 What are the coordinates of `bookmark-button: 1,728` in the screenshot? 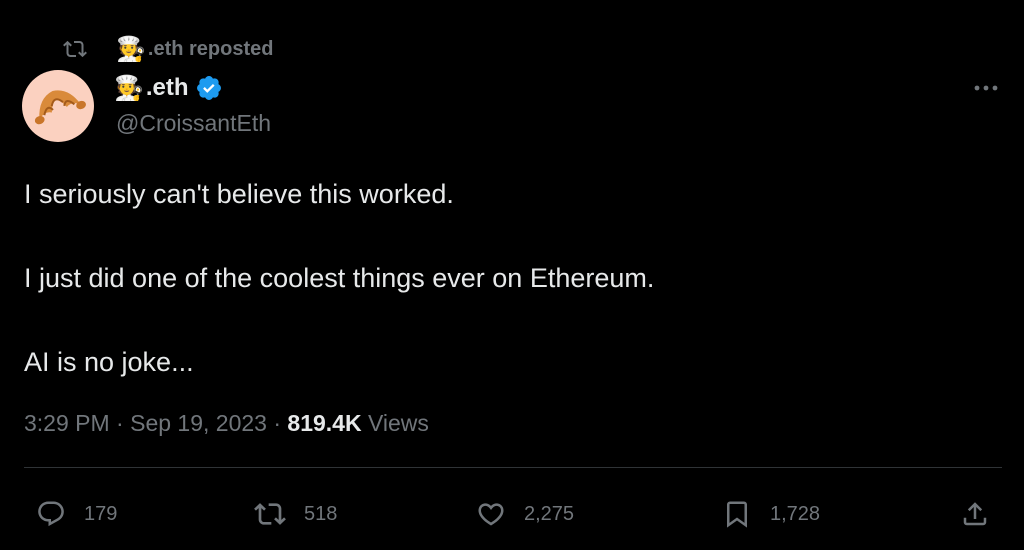 It's located at (771, 514).